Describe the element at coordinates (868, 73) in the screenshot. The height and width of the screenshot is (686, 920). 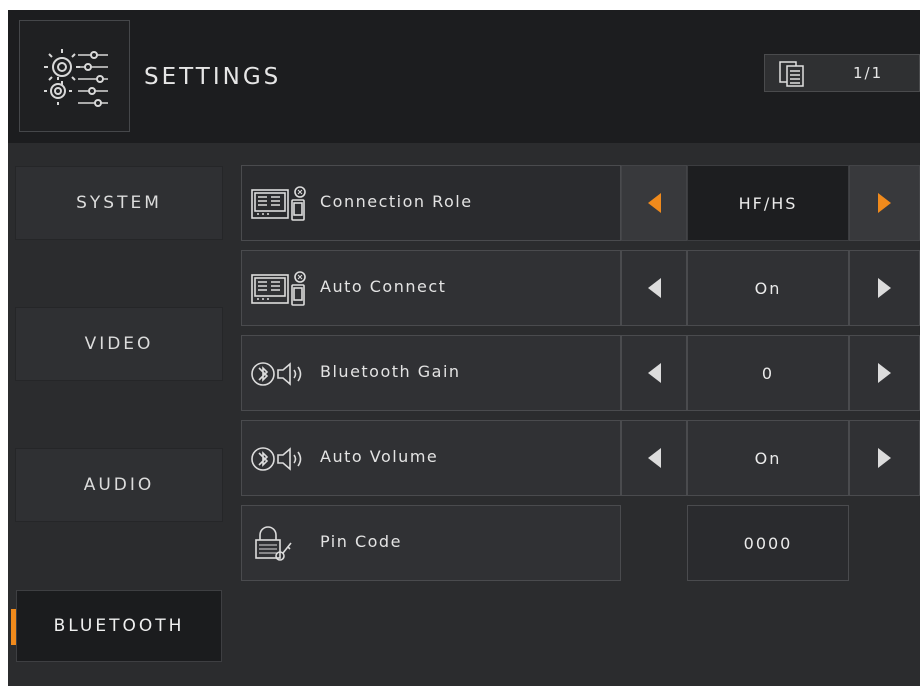
I see `page-indicator-text: 1/1` at that location.